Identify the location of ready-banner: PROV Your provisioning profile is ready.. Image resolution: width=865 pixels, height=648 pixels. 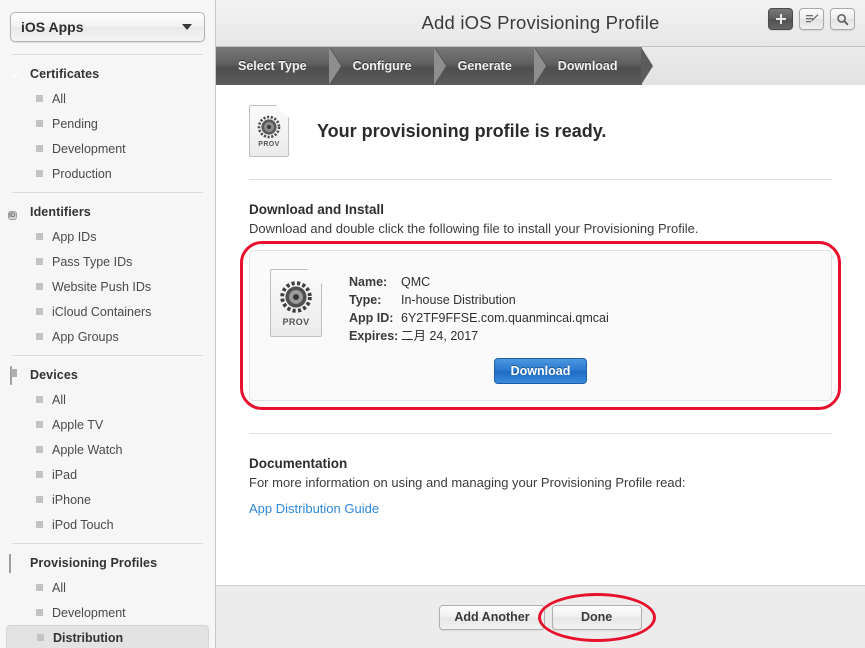
(540, 121).